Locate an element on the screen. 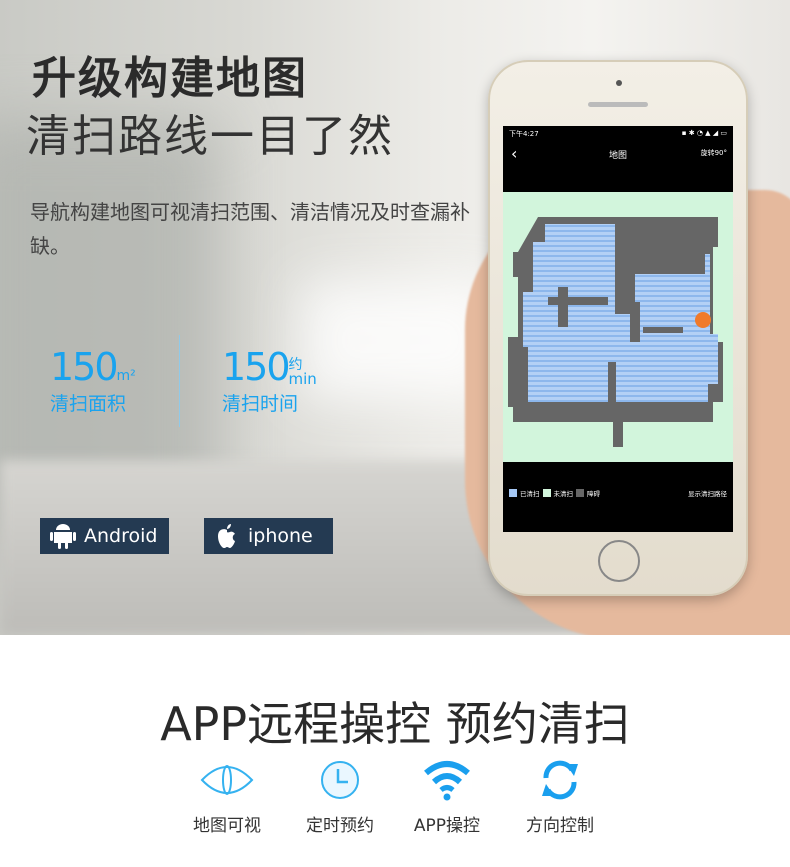 Image resolution: width=790 pixels, height=867 pixels. feature-app: APP操控 is located at coordinates (447, 795).